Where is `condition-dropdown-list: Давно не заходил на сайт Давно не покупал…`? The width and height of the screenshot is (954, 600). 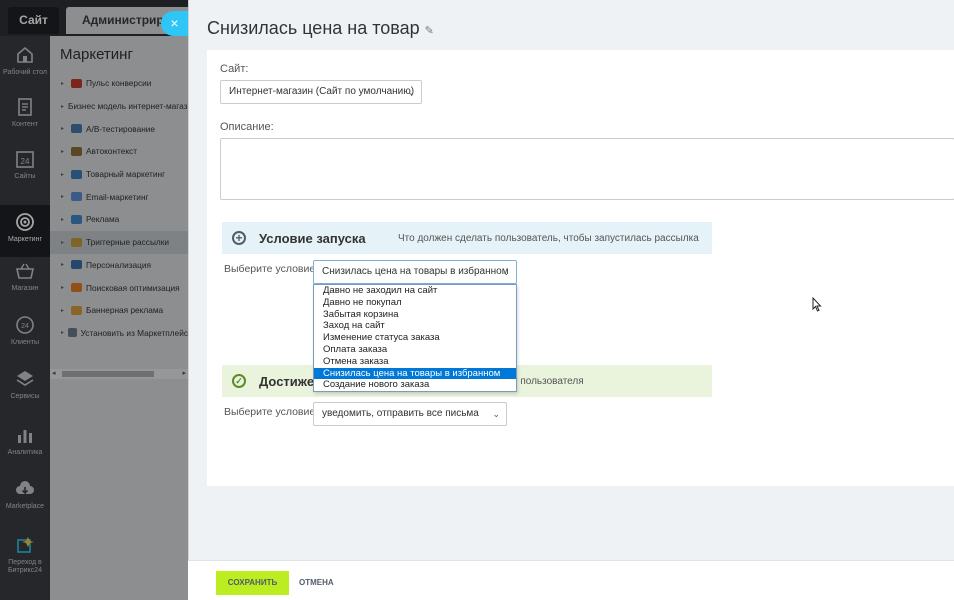
condition-dropdown-list: Давно не заходил на сайт Давно не покупал… is located at coordinates (415, 338).